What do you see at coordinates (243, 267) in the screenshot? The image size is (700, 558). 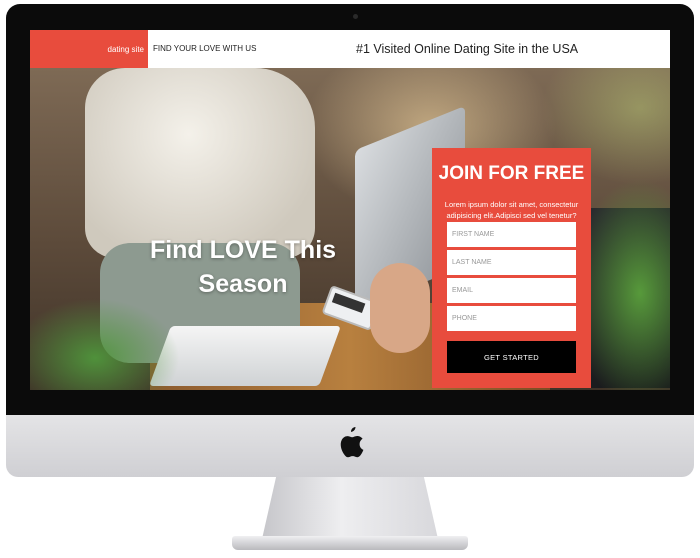 I see `hero-heading: Find LOVE This Season` at bounding box center [243, 267].